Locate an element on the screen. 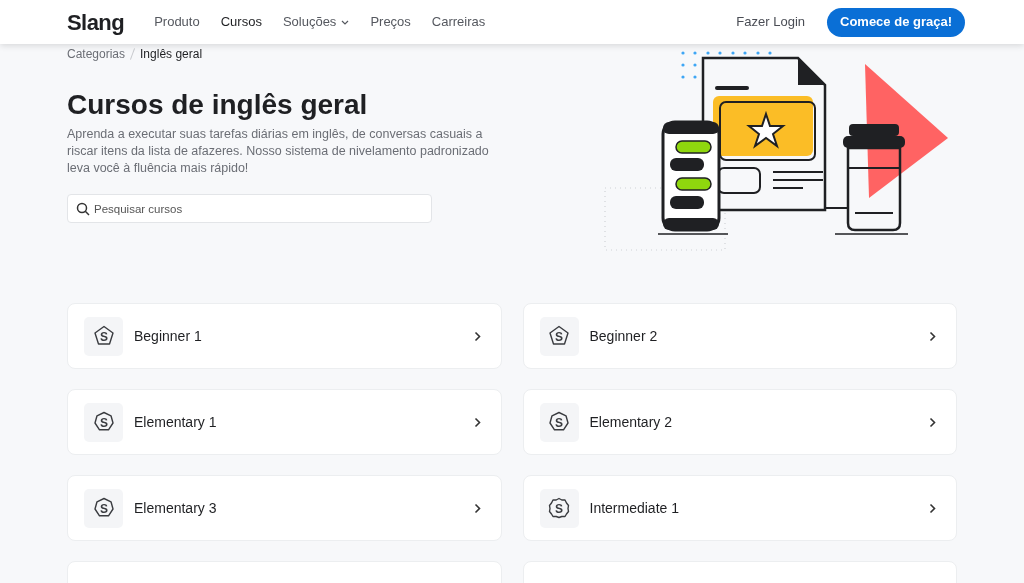 The image size is (1024, 583). logo: Slang is located at coordinates (96, 22).